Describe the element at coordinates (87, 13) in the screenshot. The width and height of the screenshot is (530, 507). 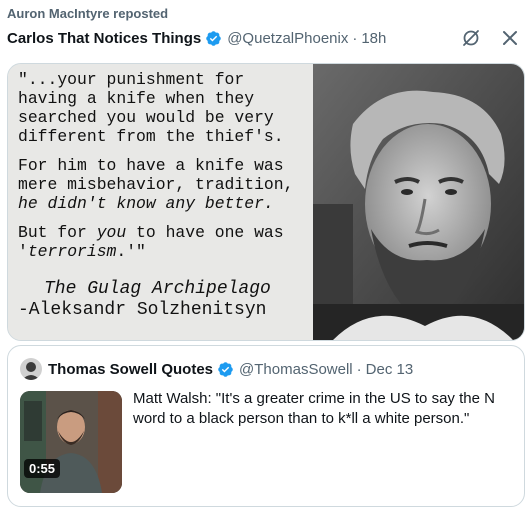
I see `repost-label: Auron MacIntyre reposted` at that location.